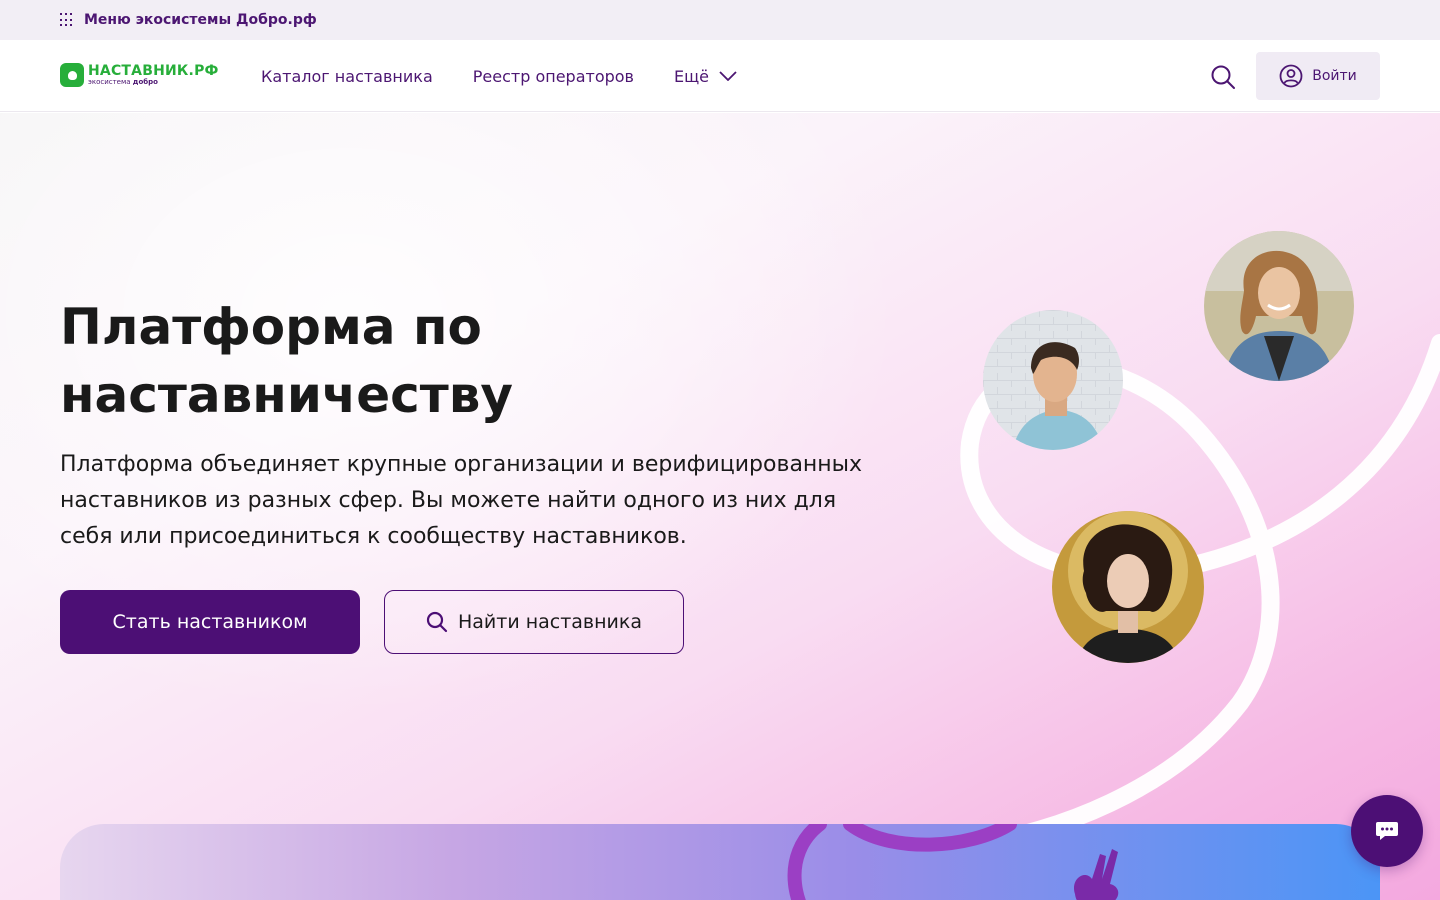  I want to click on chat-icon, so click(1387, 831).